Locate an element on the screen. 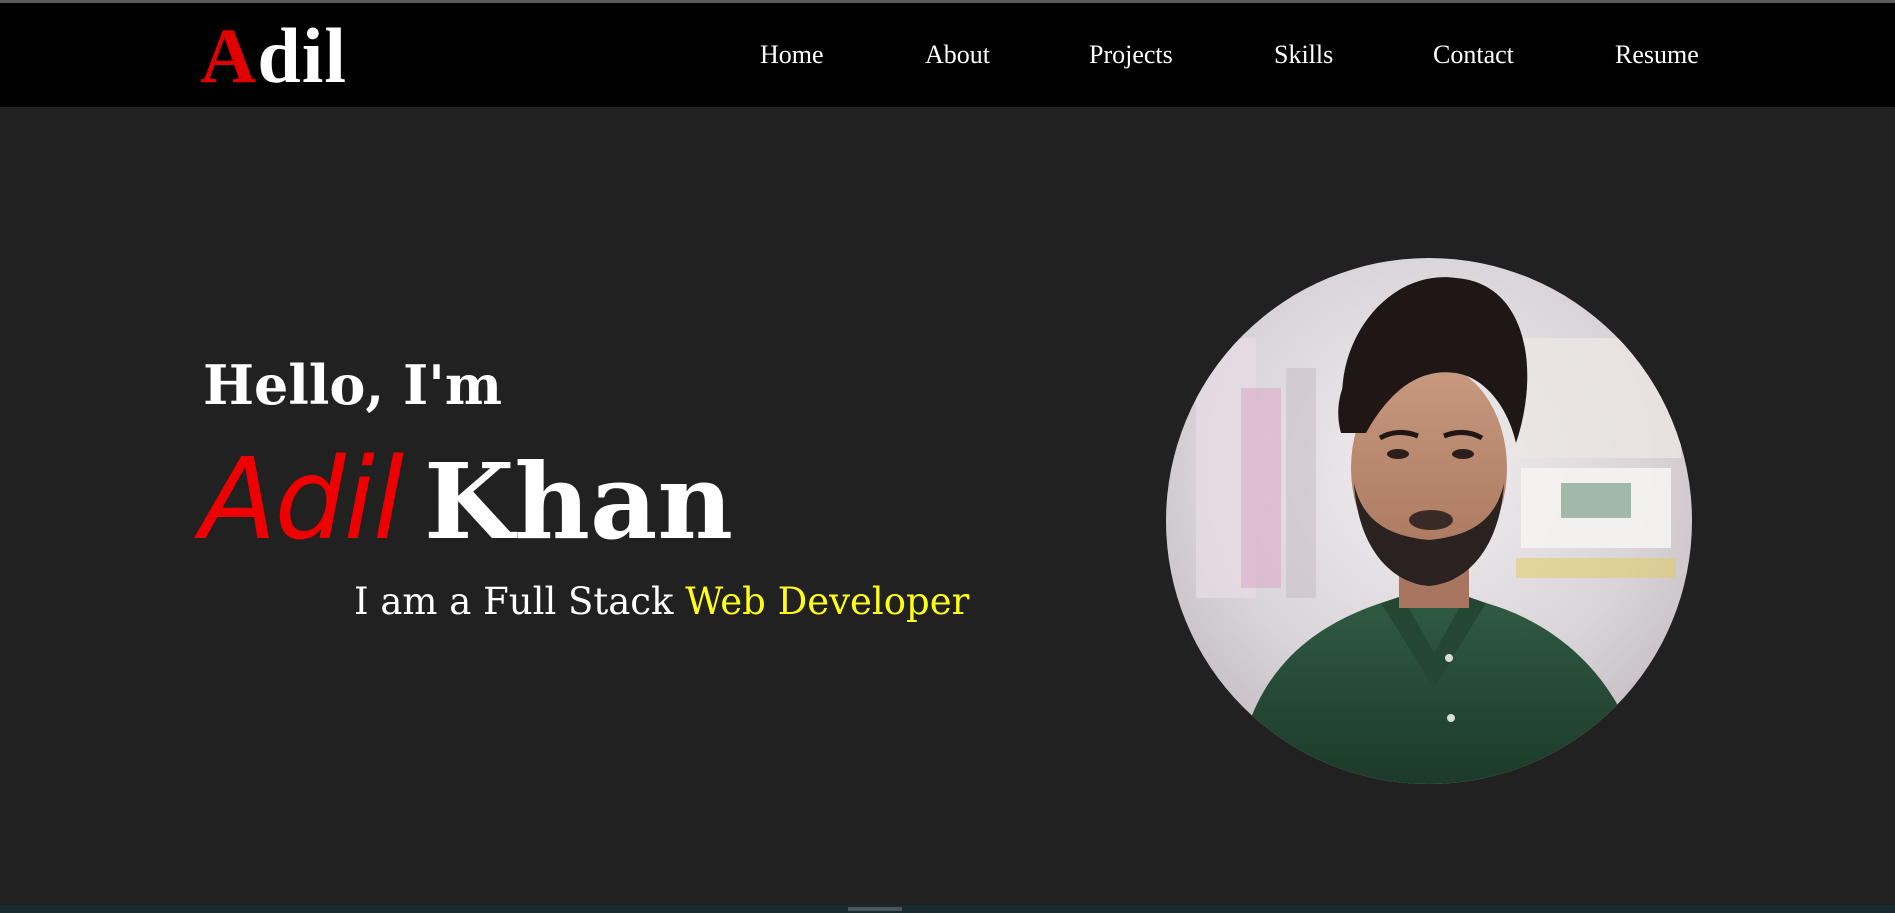 The height and width of the screenshot is (913, 1895). site-logo: Adil is located at coordinates (273, 56).